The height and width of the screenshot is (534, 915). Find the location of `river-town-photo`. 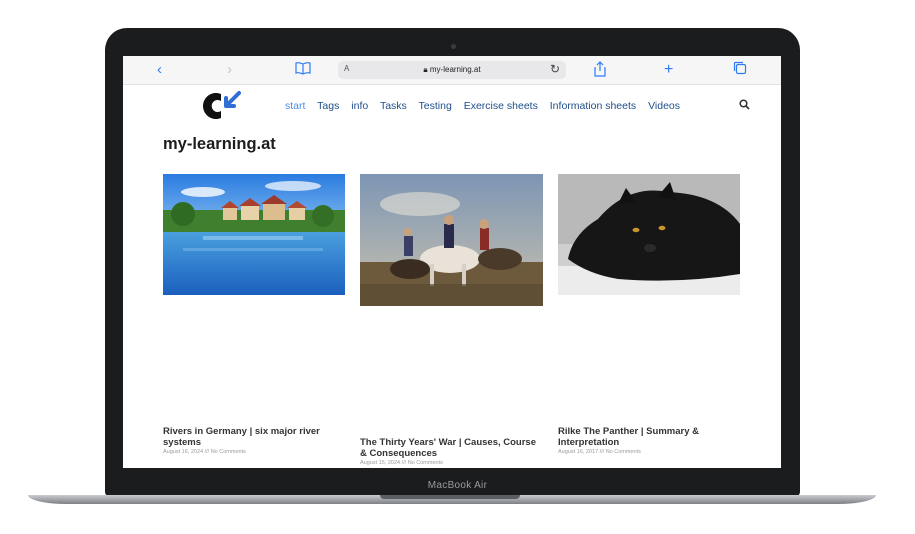

river-town-photo is located at coordinates (254, 234).